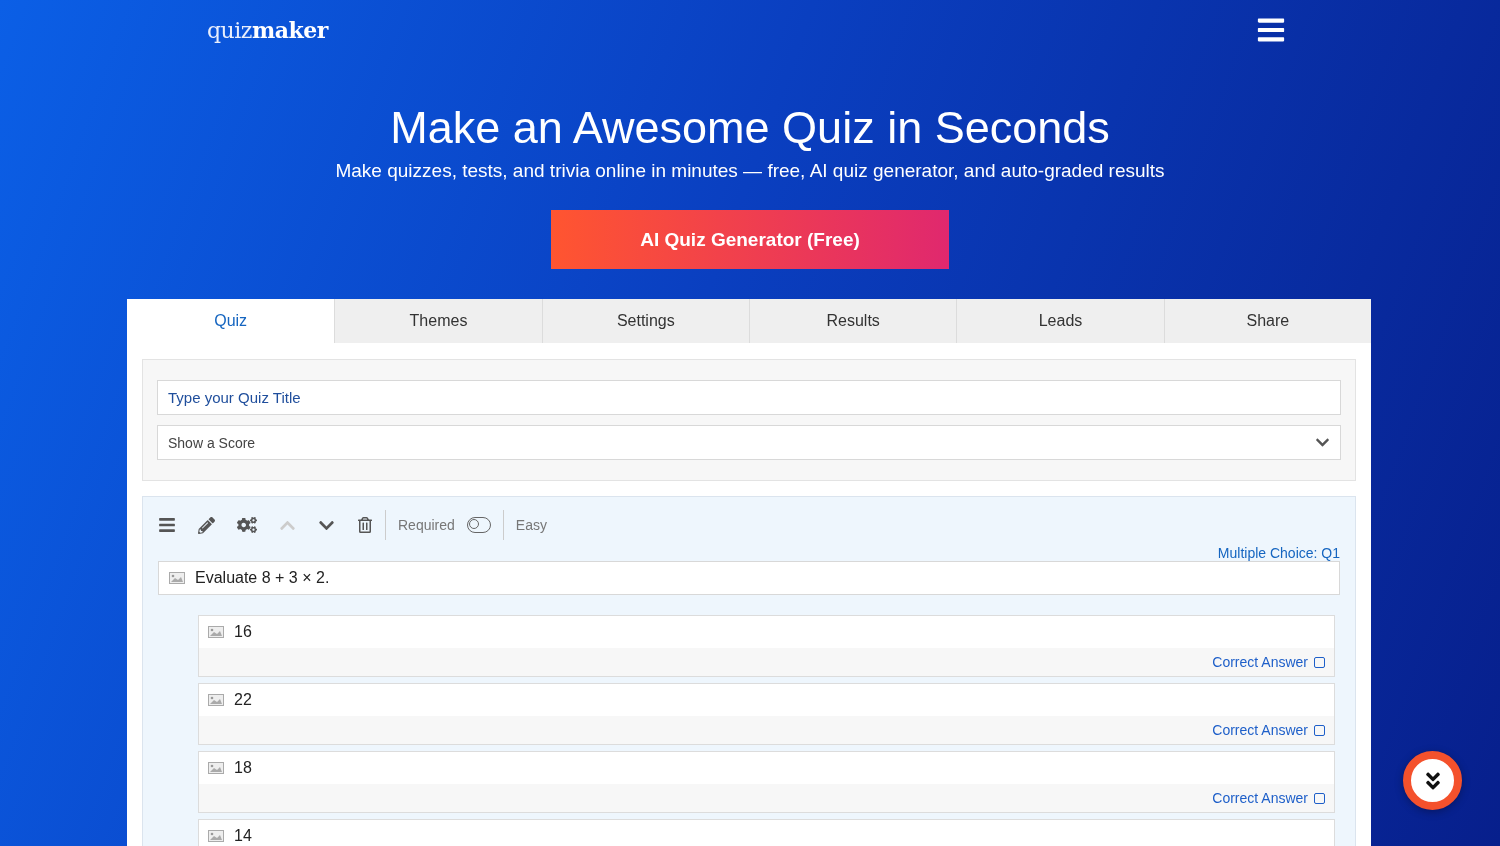 The width and height of the screenshot is (1500, 846). I want to click on tab: Results, so click(853, 321).